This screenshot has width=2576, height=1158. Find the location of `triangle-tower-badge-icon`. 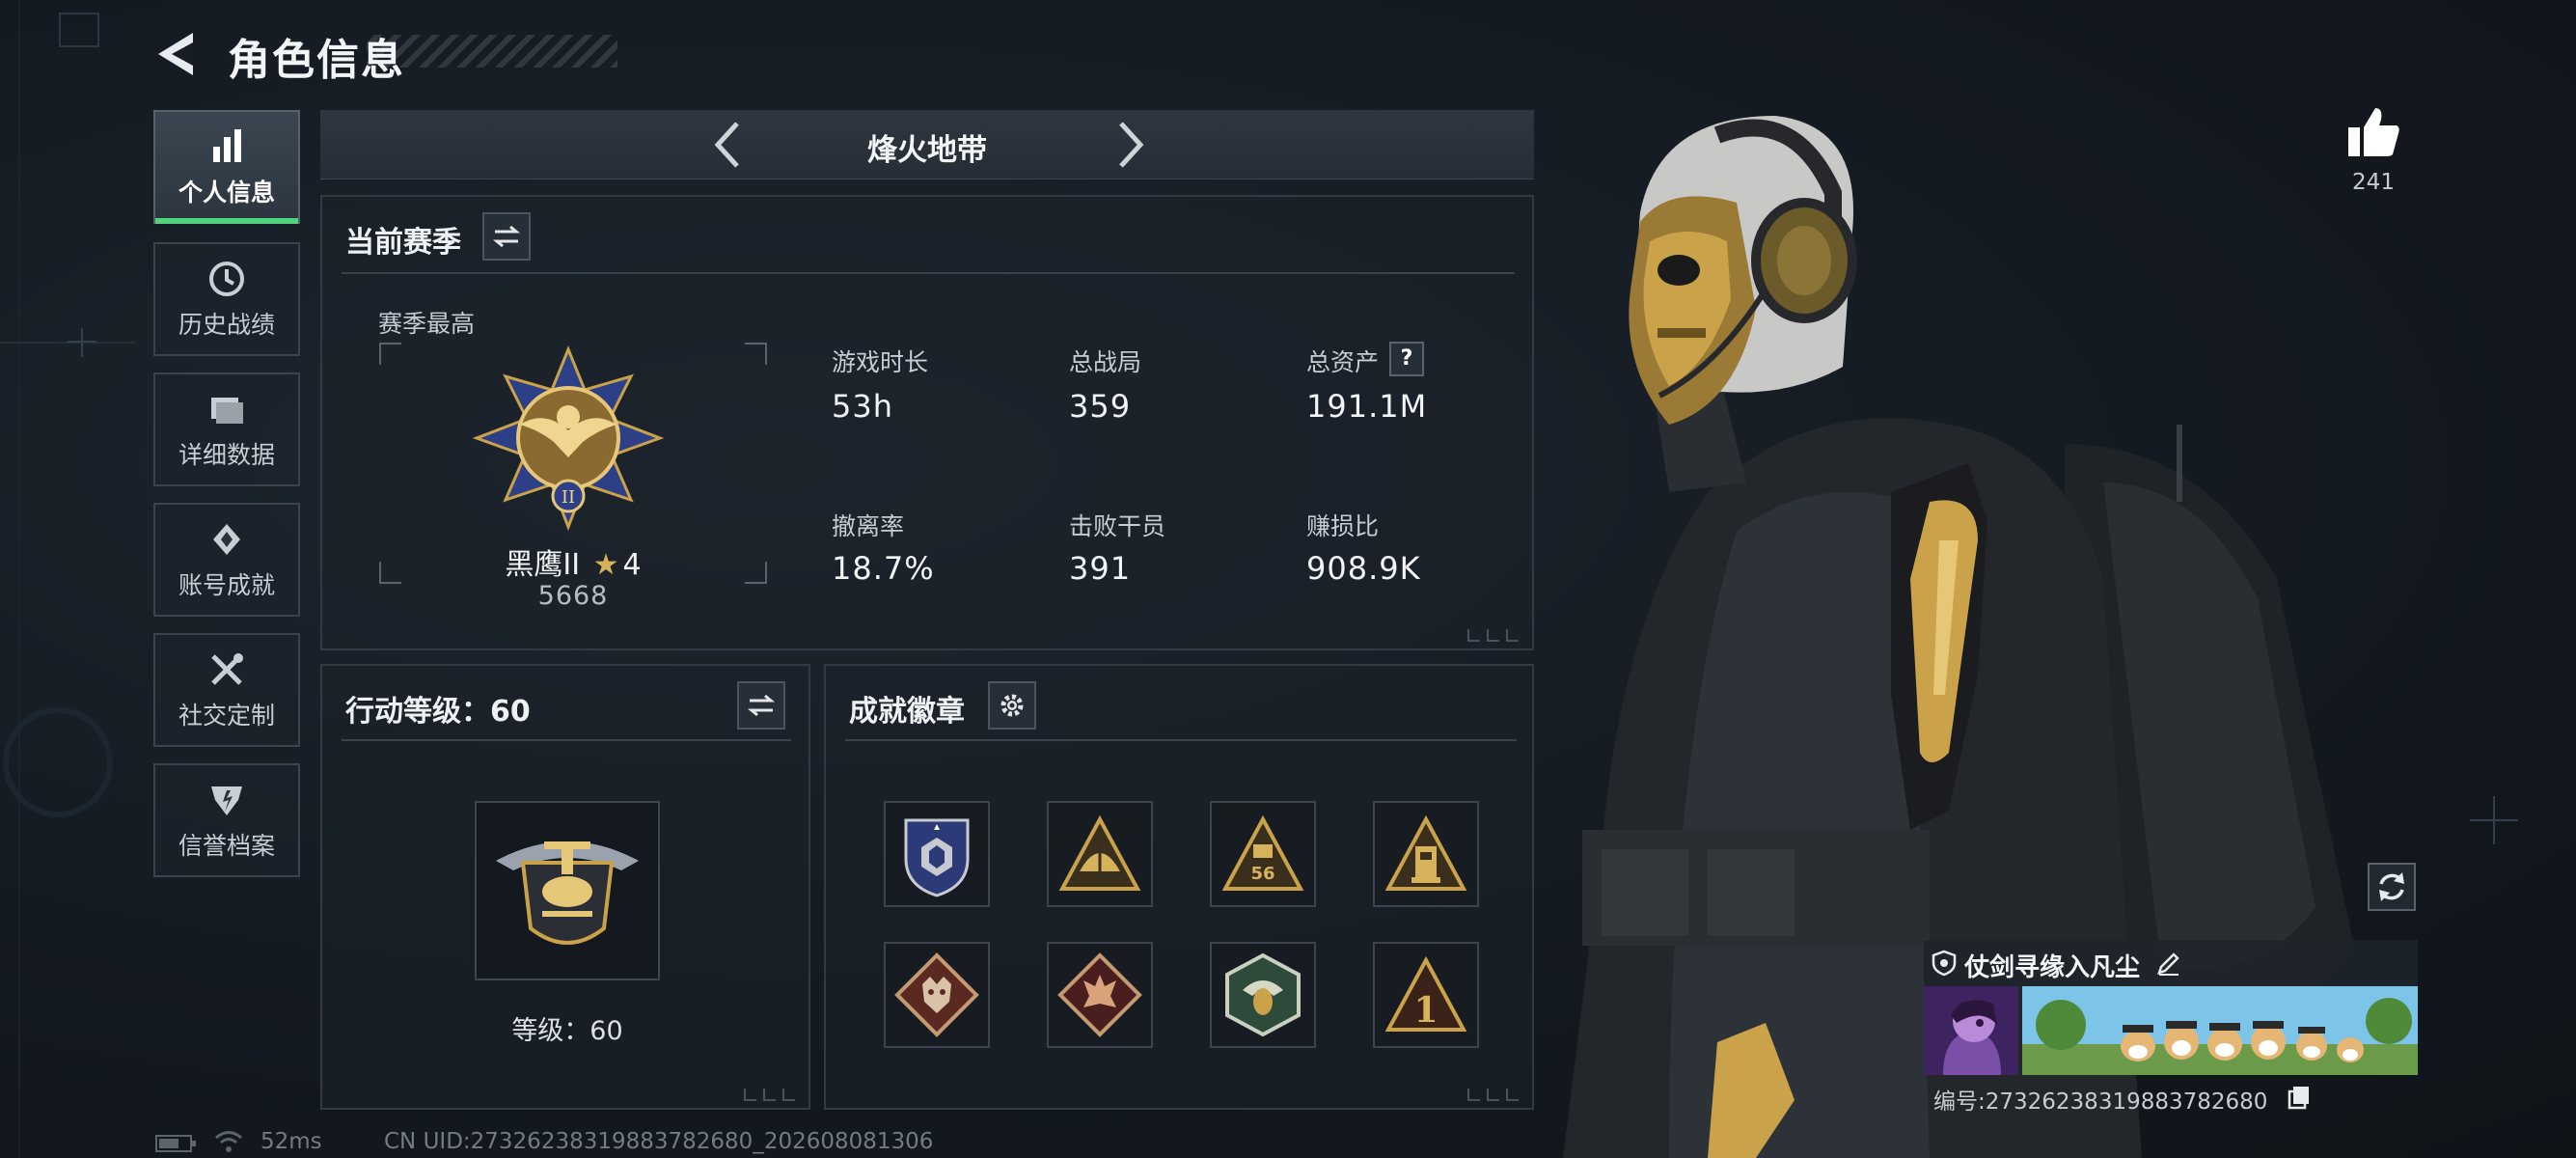

triangle-tower-badge-icon is located at coordinates (1425, 853).